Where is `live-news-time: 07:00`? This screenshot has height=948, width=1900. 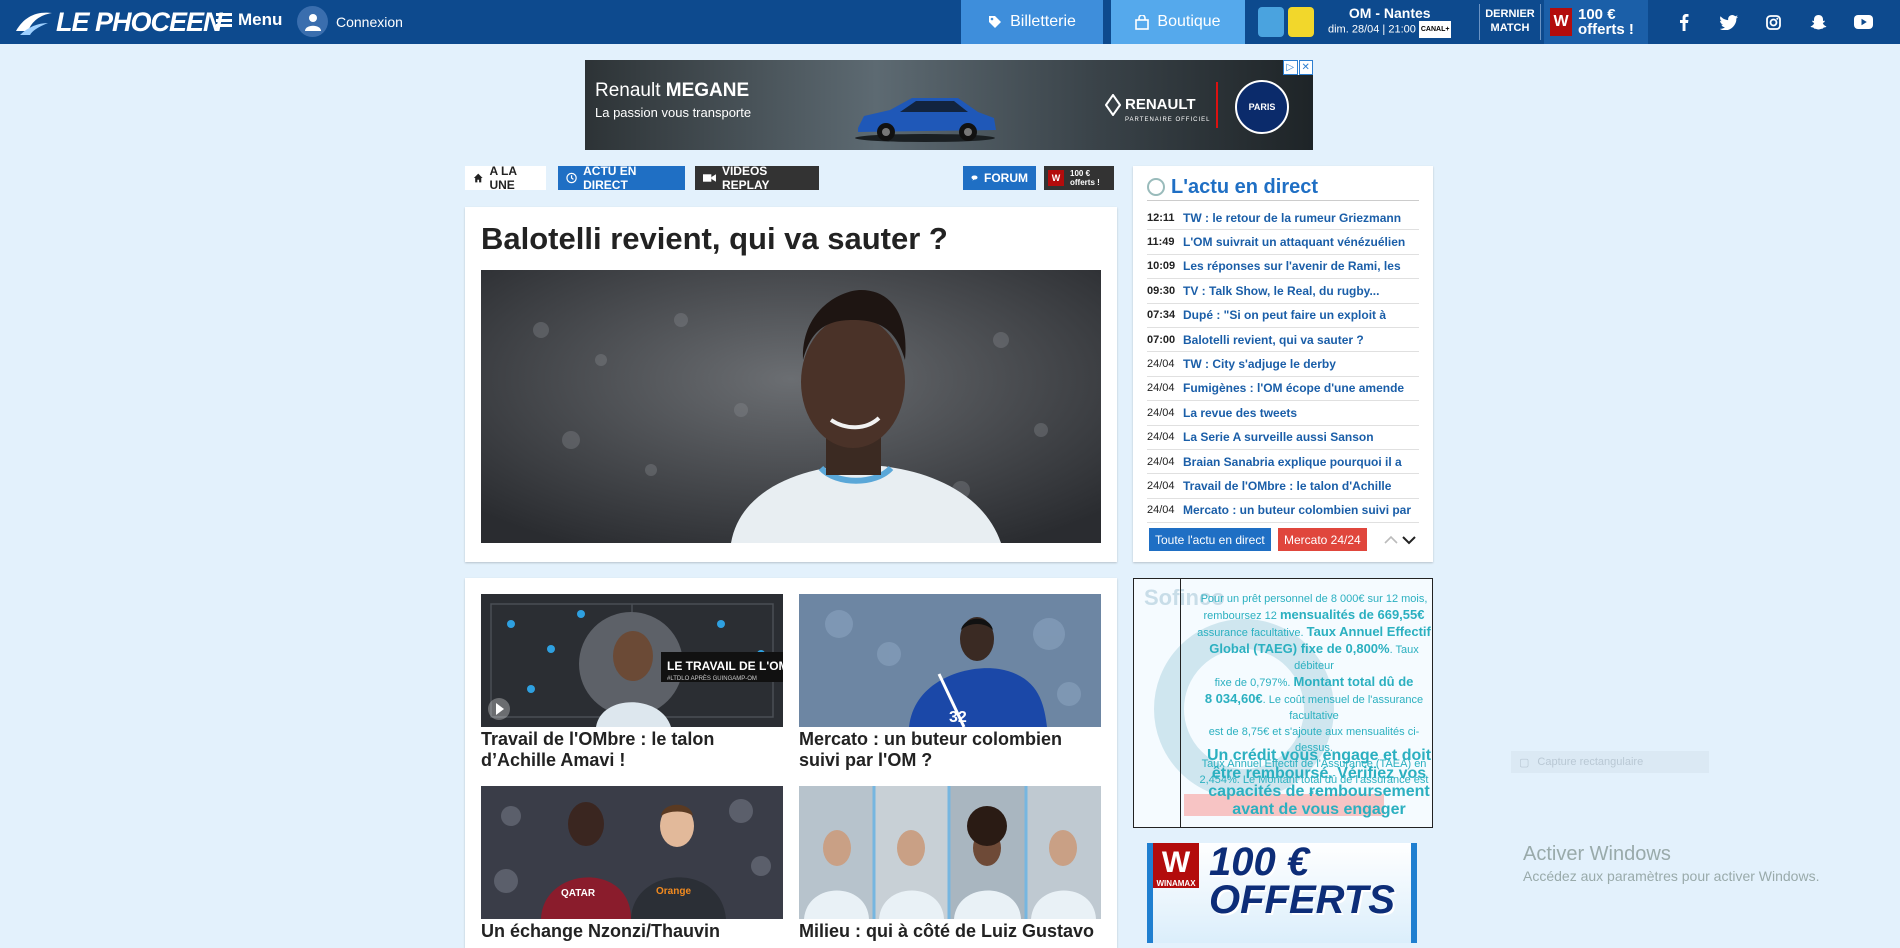
live-news-time: 07:00 is located at coordinates (1161, 339).